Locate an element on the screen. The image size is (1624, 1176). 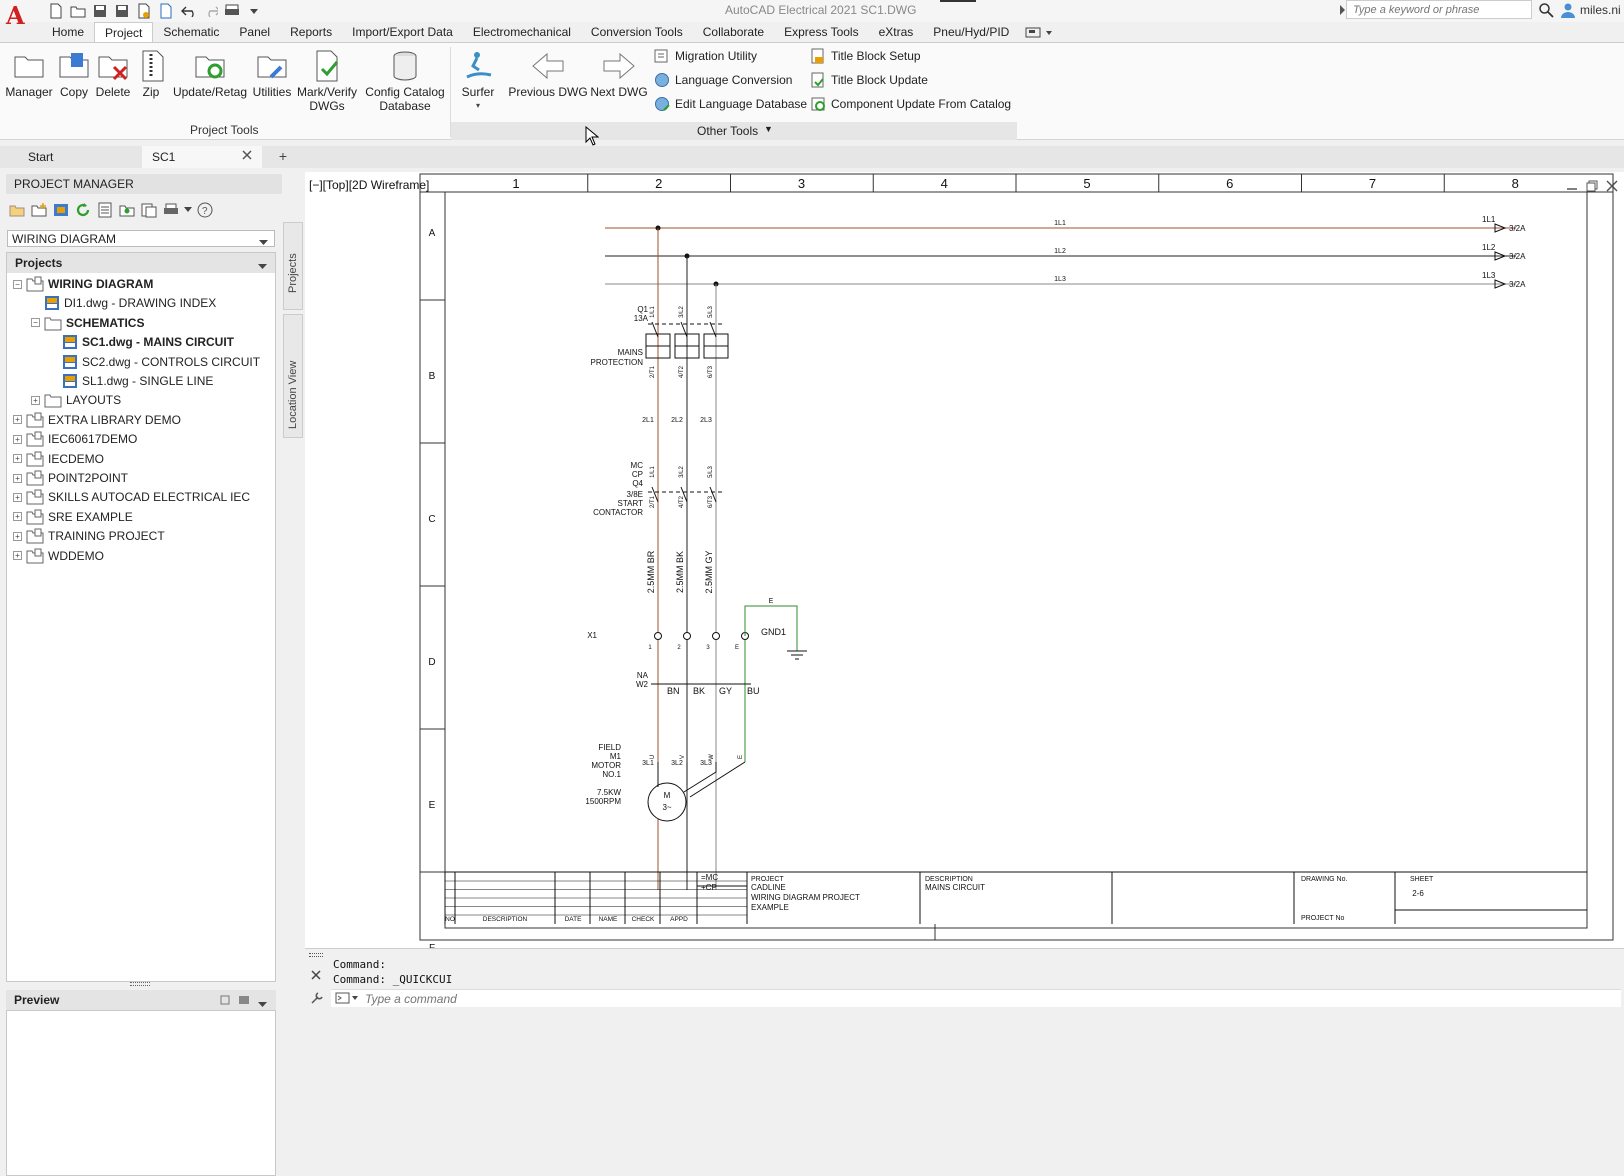
ribbon-tab-pneu-hyd-pid: Pneu/Hyd/PID is located at coordinates (971, 32).